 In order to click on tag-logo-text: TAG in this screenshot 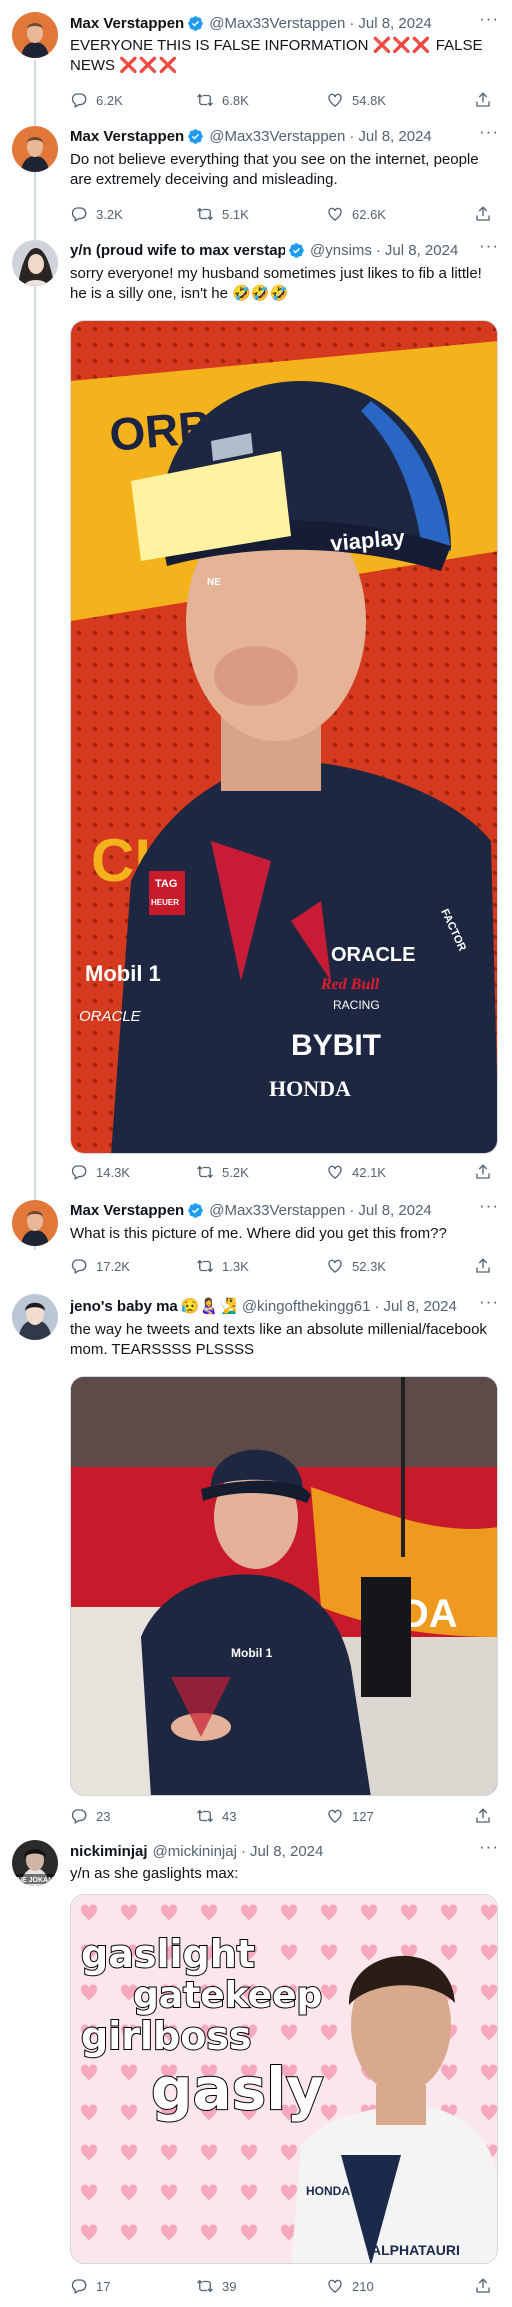, I will do `click(166, 884)`.